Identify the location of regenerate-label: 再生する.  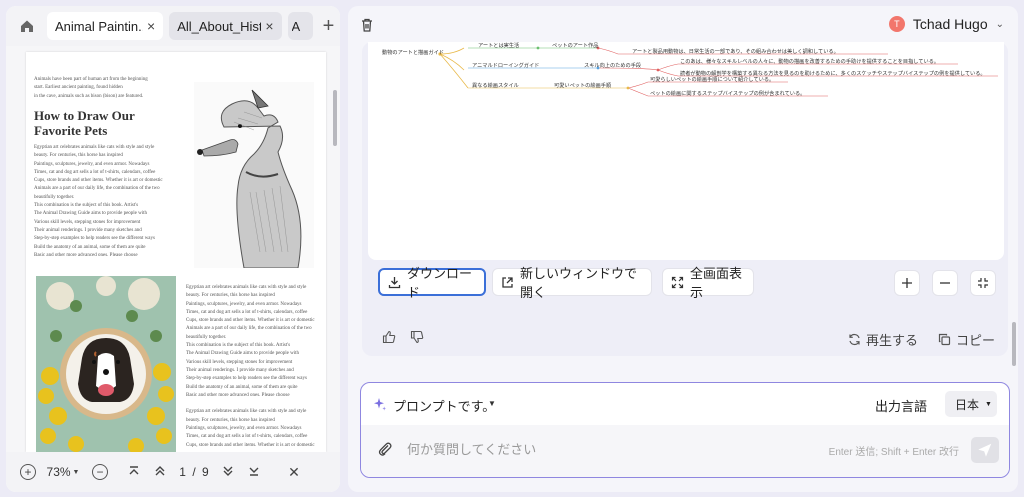
(892, 340).